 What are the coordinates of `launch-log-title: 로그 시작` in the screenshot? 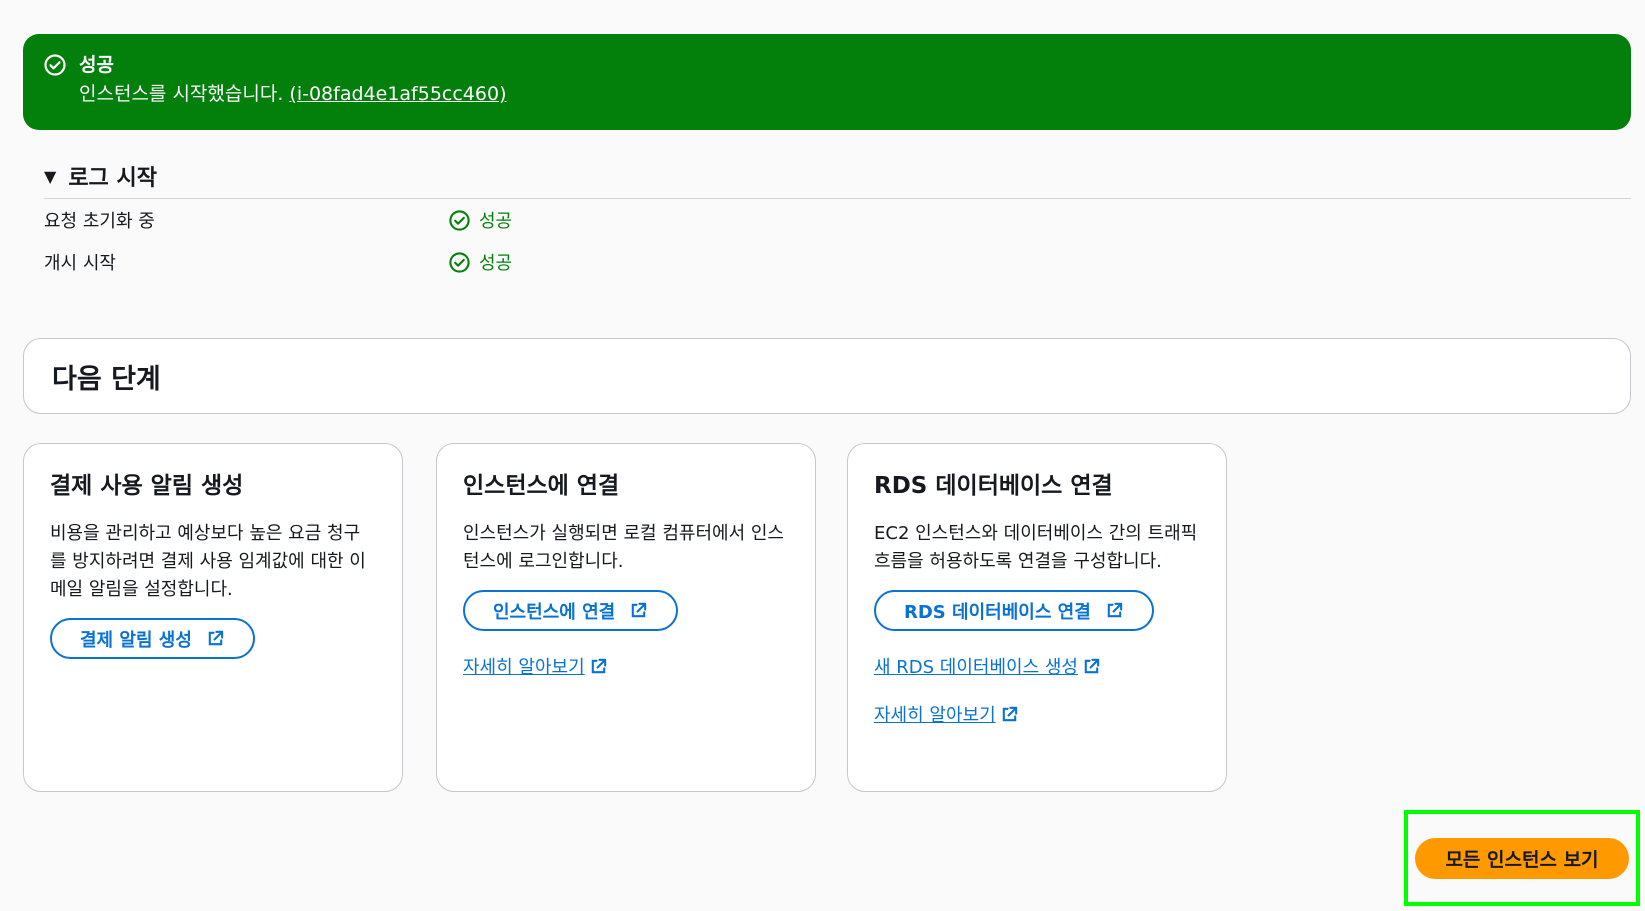 It's located at (112, 178).